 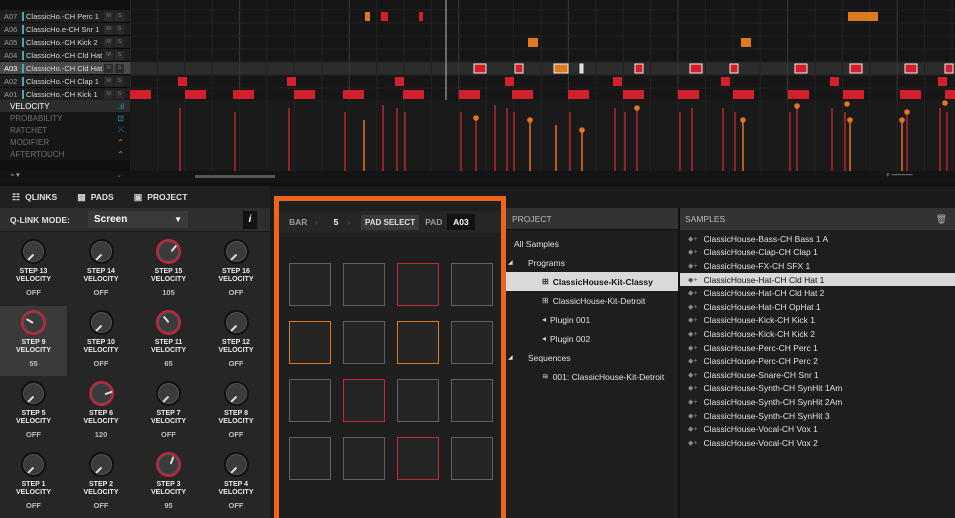 I want to click on qlink-knob-cell: STEP 14 VELOCITY OFF, so click(x=101, y=270).